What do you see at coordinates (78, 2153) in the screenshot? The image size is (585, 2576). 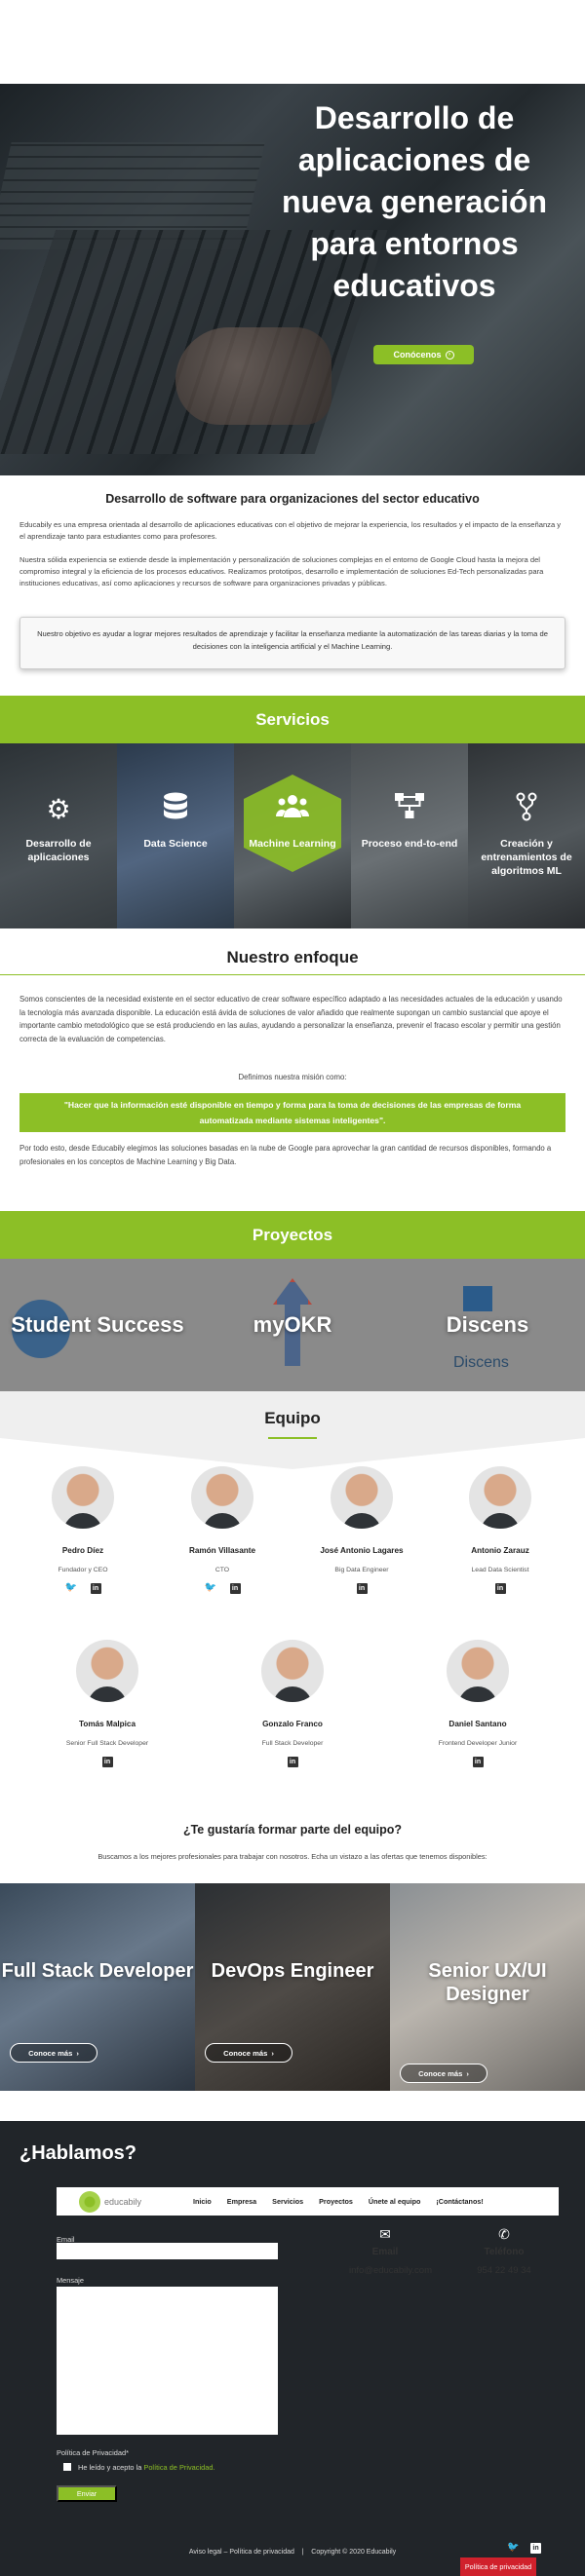 I see `contact-title: ¿Hablamos?` at bounding box center [78, 2153].